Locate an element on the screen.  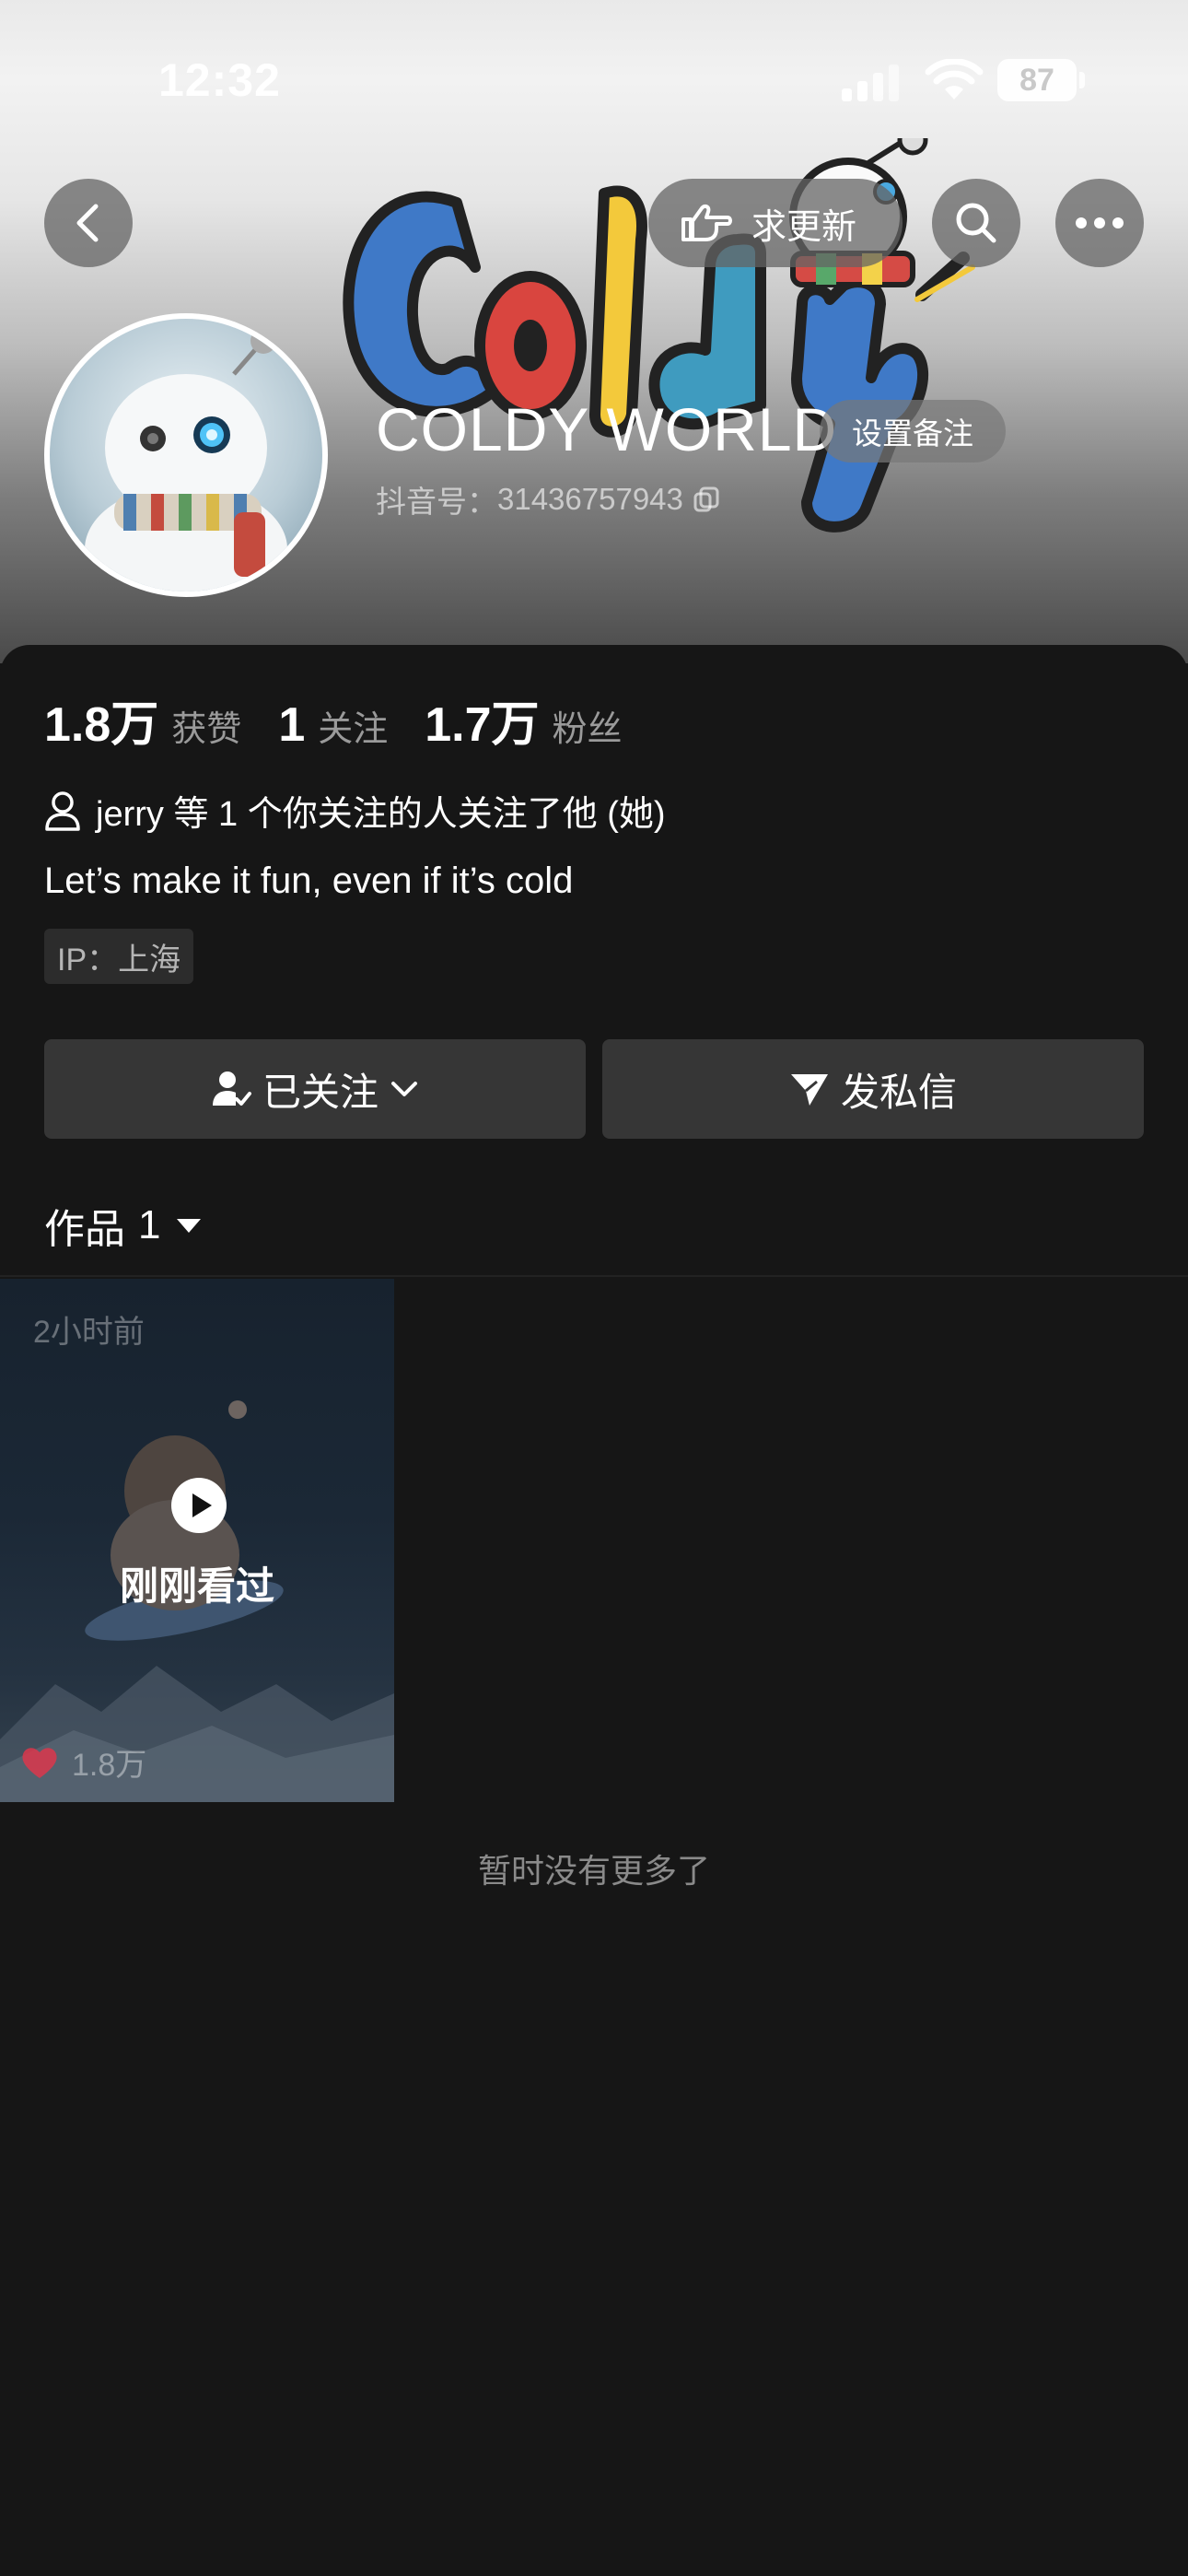
more-button is located at coordinates (1099, 223).